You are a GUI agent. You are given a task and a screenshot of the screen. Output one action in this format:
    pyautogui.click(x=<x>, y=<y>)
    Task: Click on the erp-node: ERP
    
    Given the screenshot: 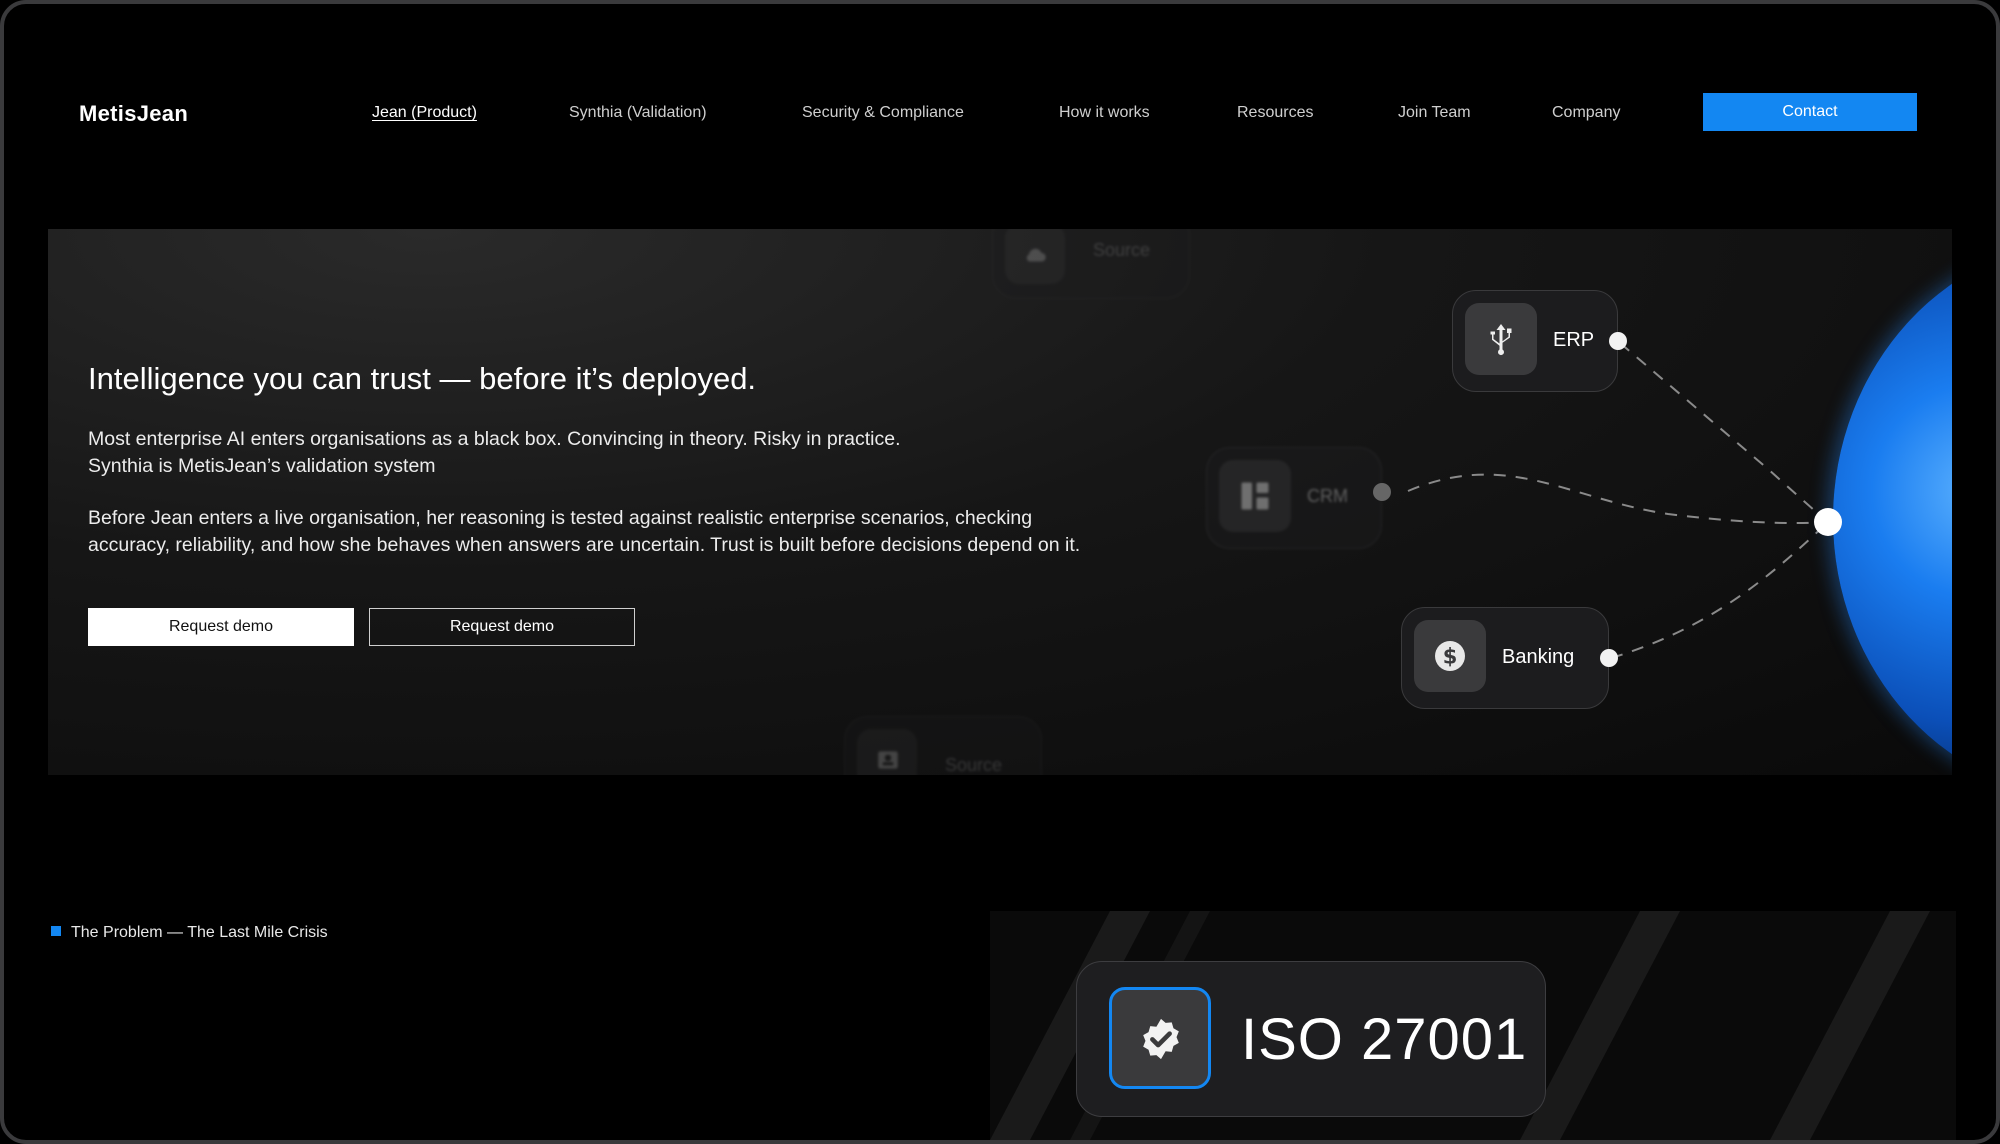 What is the action you would take?
    pyautogui.click(x=1535, y=341)
    